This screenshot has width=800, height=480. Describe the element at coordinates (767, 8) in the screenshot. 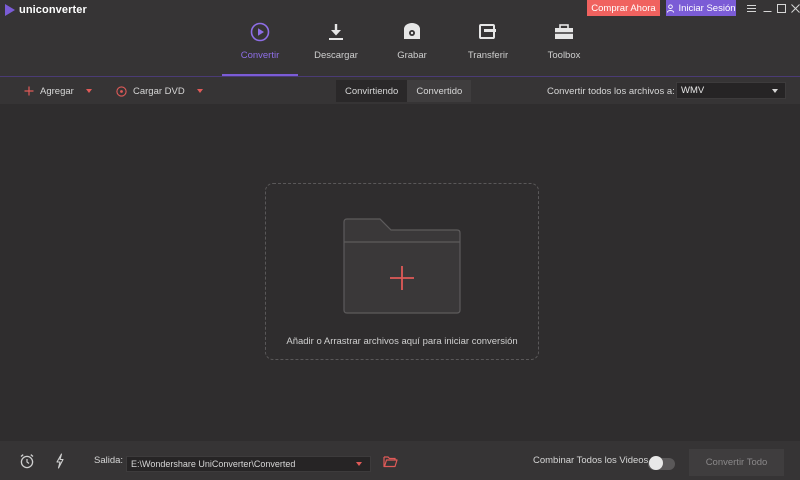

I see `minimize-button` at that location.